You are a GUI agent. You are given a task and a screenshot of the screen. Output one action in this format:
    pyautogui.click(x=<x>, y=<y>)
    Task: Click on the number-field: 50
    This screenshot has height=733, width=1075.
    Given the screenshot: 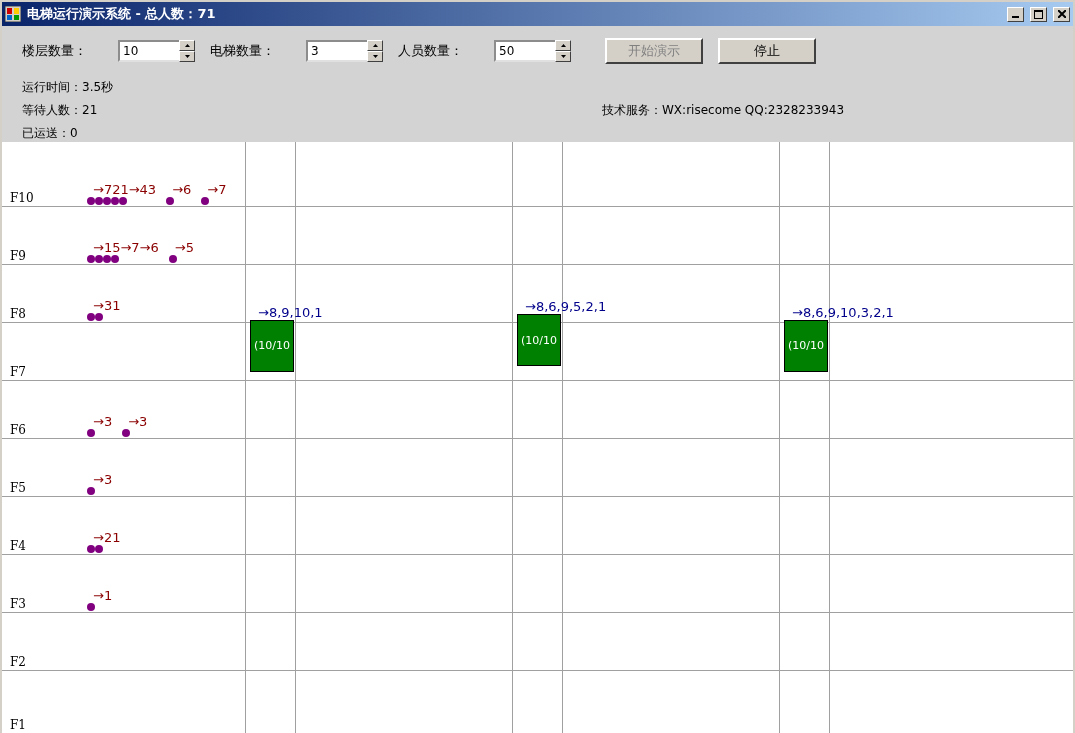 What is the action you would take?
    pyautogui.click(x=524, y=51)
    